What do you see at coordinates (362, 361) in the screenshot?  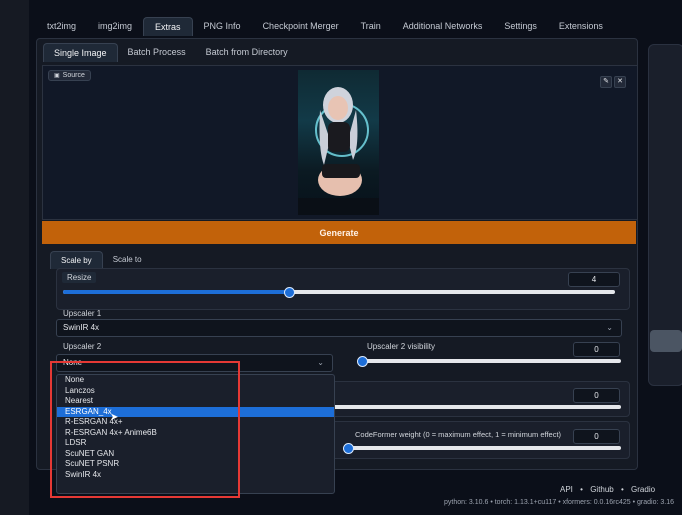 I see `upscaler2-visibility-slider-thumb` at bounding box center [362, 361].